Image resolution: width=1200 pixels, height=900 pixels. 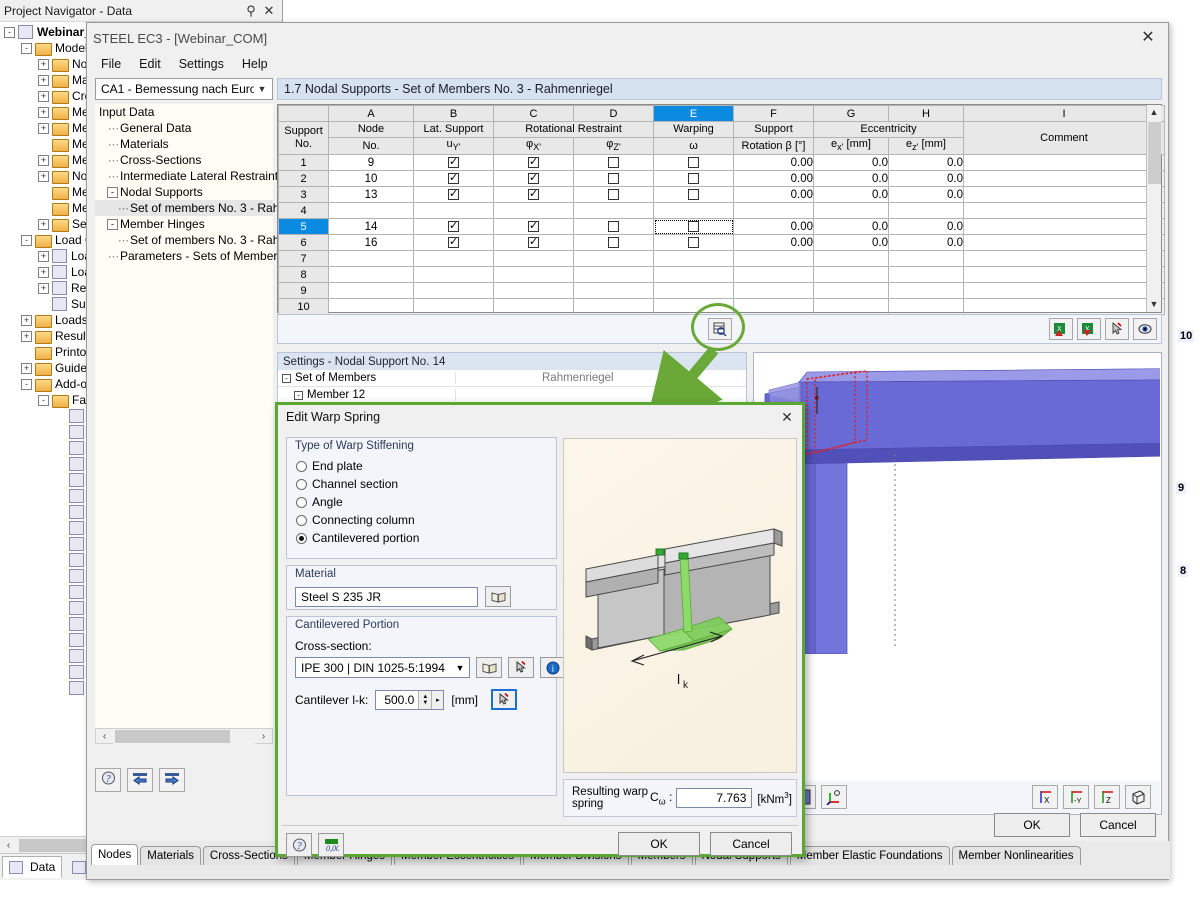 I want to click on column-header-I: I, so click(x=1064, y=113).